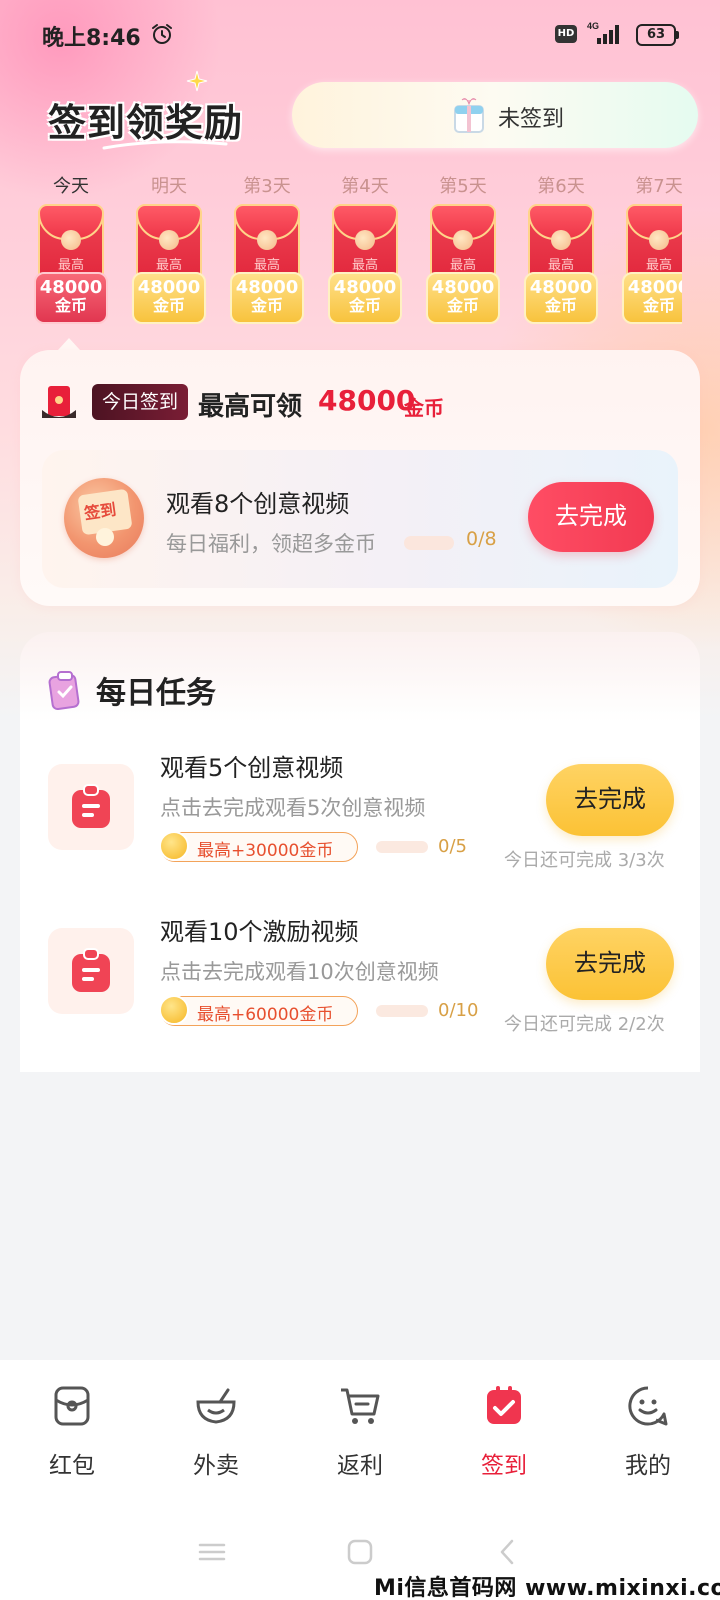 The width and height of the screenshot is (720, 1600). What do you see at coordinates (258, 504) in the screenshot?
I see `featured-task-title: 观看8个创意视频` at bounding box center [258, 504].